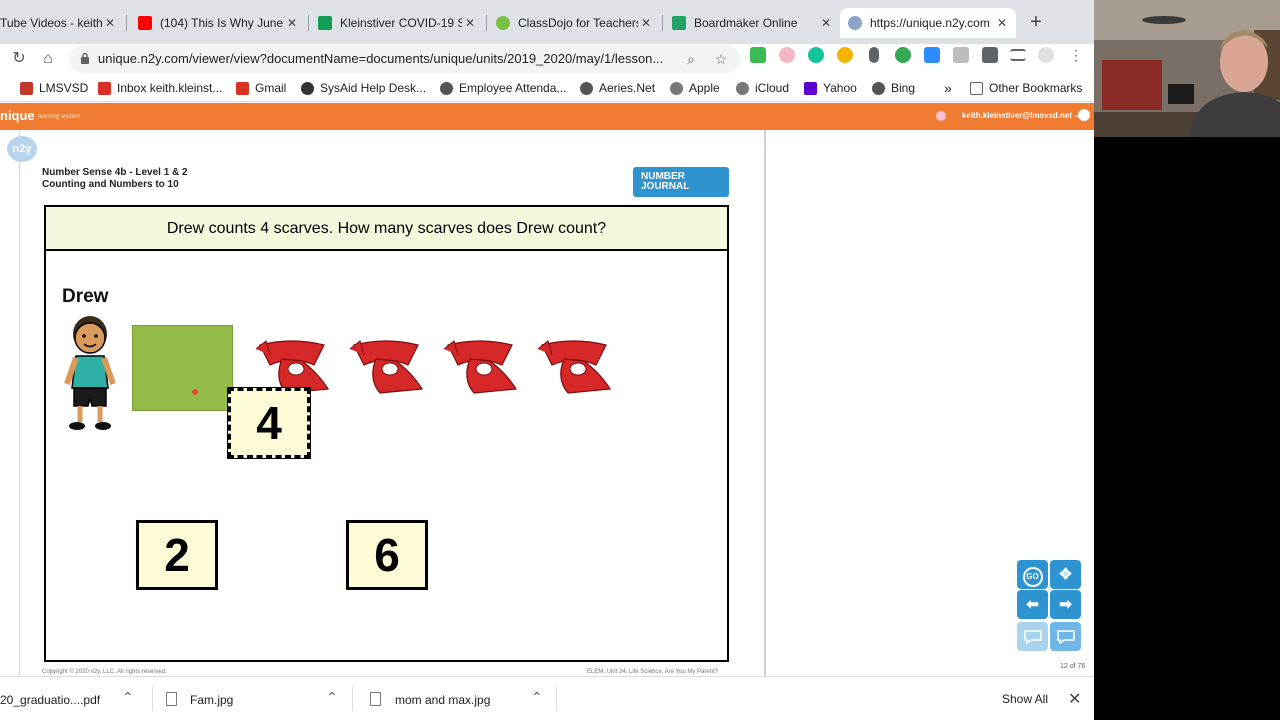  I want to click on answer-card-option-b: 6, so click(387, 555).